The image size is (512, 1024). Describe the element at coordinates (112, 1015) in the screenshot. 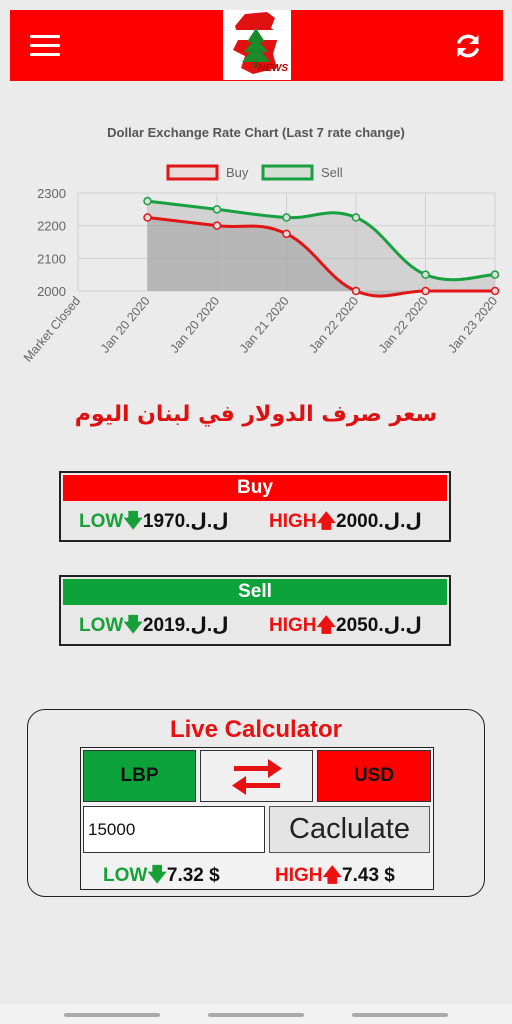

I see `nav-pill-back` at that location.